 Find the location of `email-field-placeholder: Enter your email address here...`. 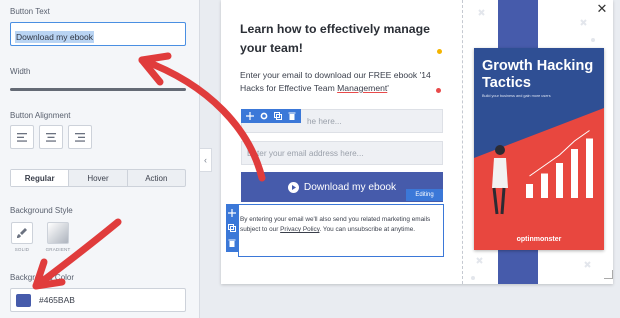

email-field-placeholder: Enter your email address here... is located at coordinates (305, 153).